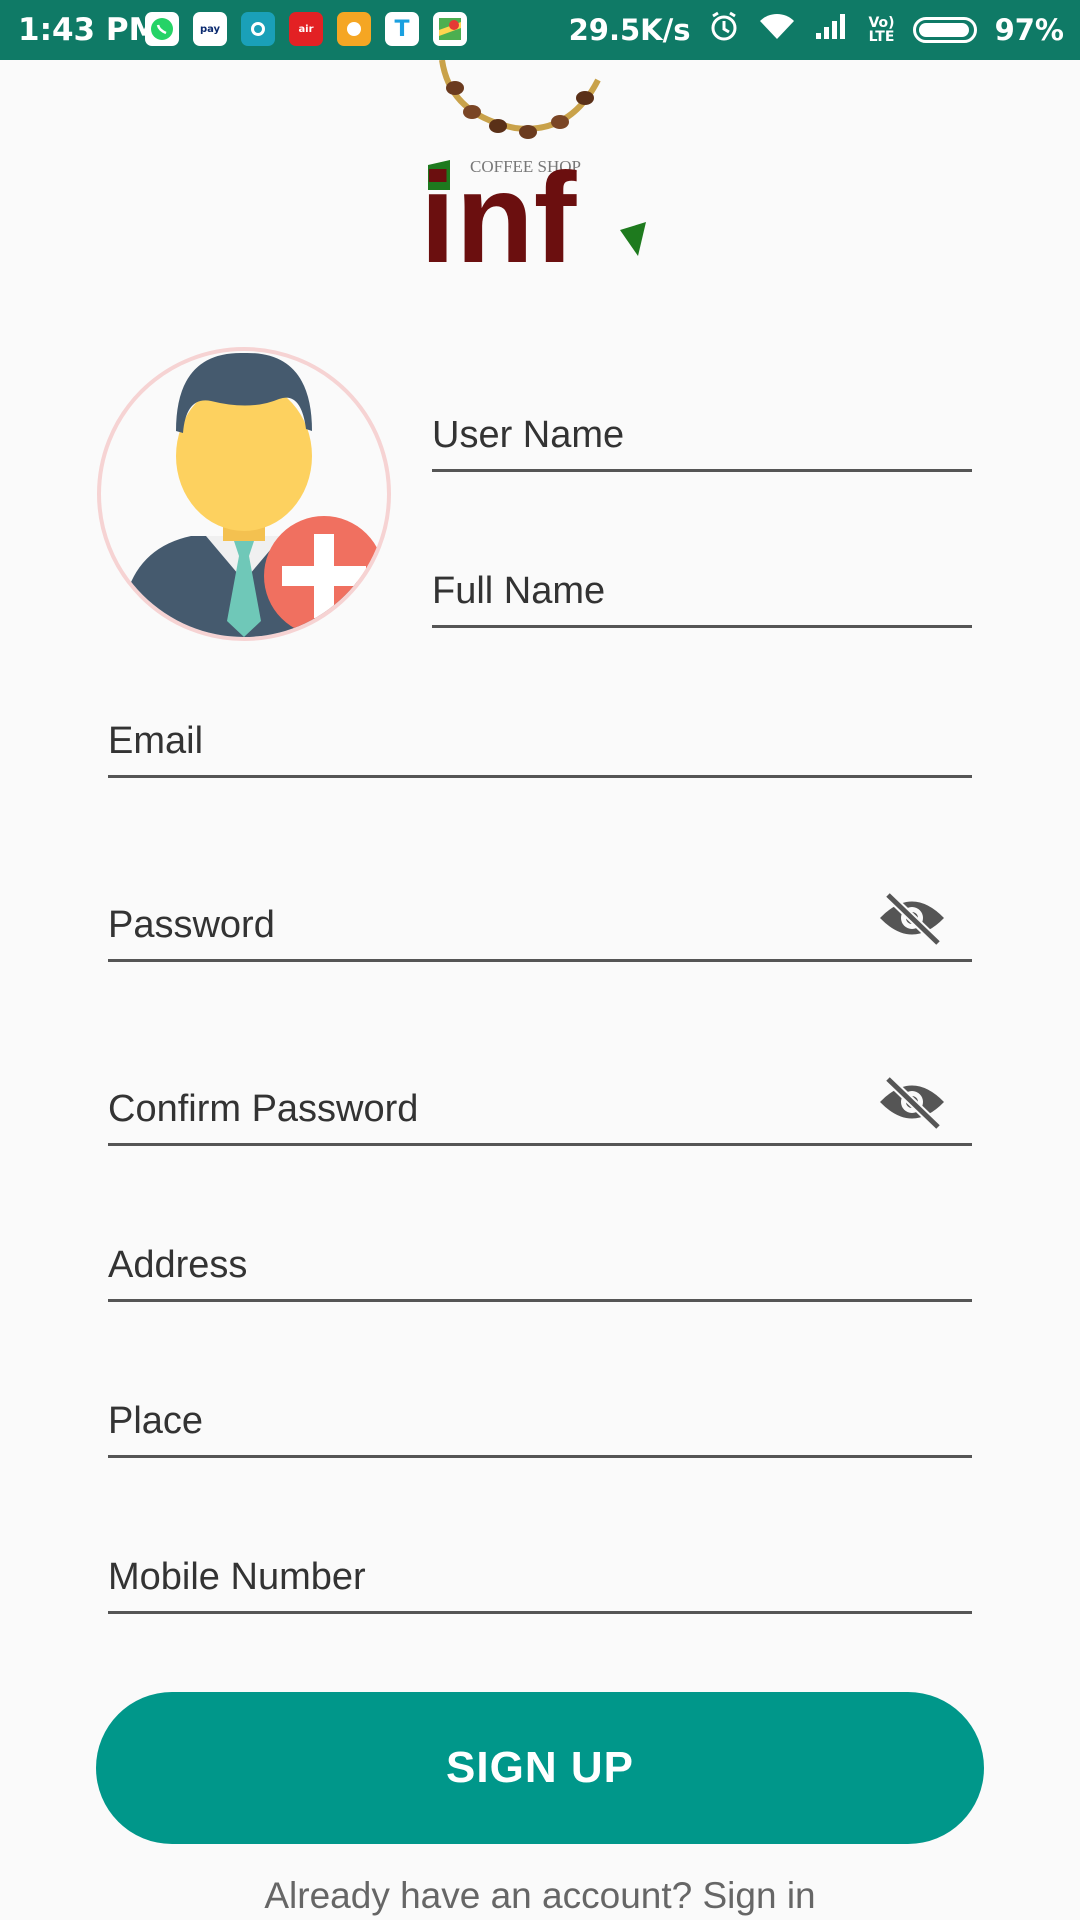 This screenshot has height=1920, width=1080. What do you see at coordinates (724, 29) in the screenshot?
I see `alarm-icon` at bounding box center [724, 29].